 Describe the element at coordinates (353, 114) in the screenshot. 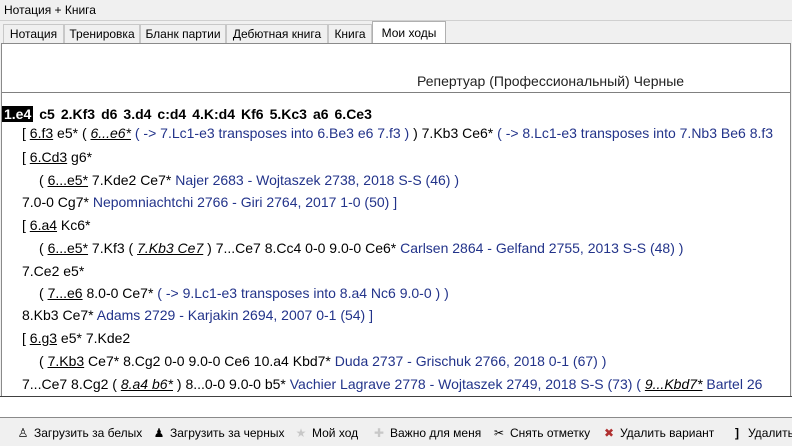

I see `move: 6.Ce3` at that location.